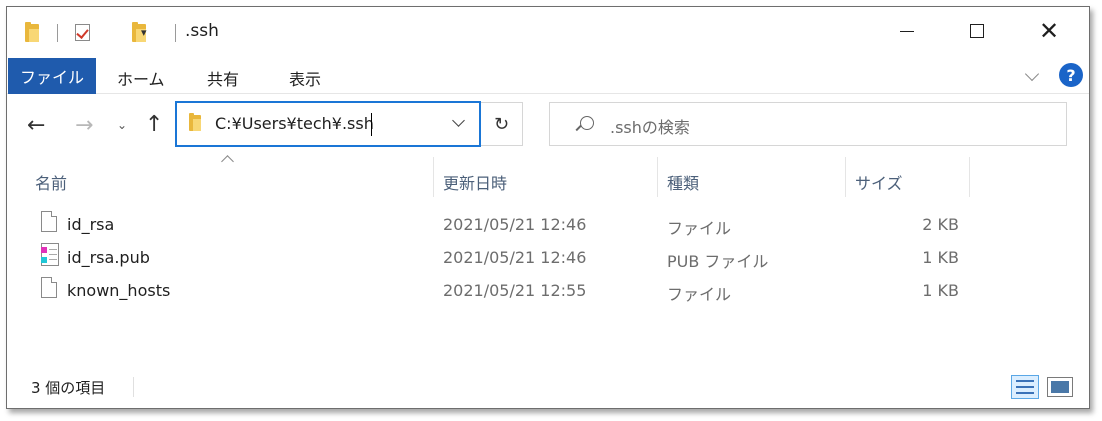 This screenshot has height=421, width=1102. Describe the element at coordinates (51, 182) in the screenshot. I see `column-header-name: 名前` at that location.